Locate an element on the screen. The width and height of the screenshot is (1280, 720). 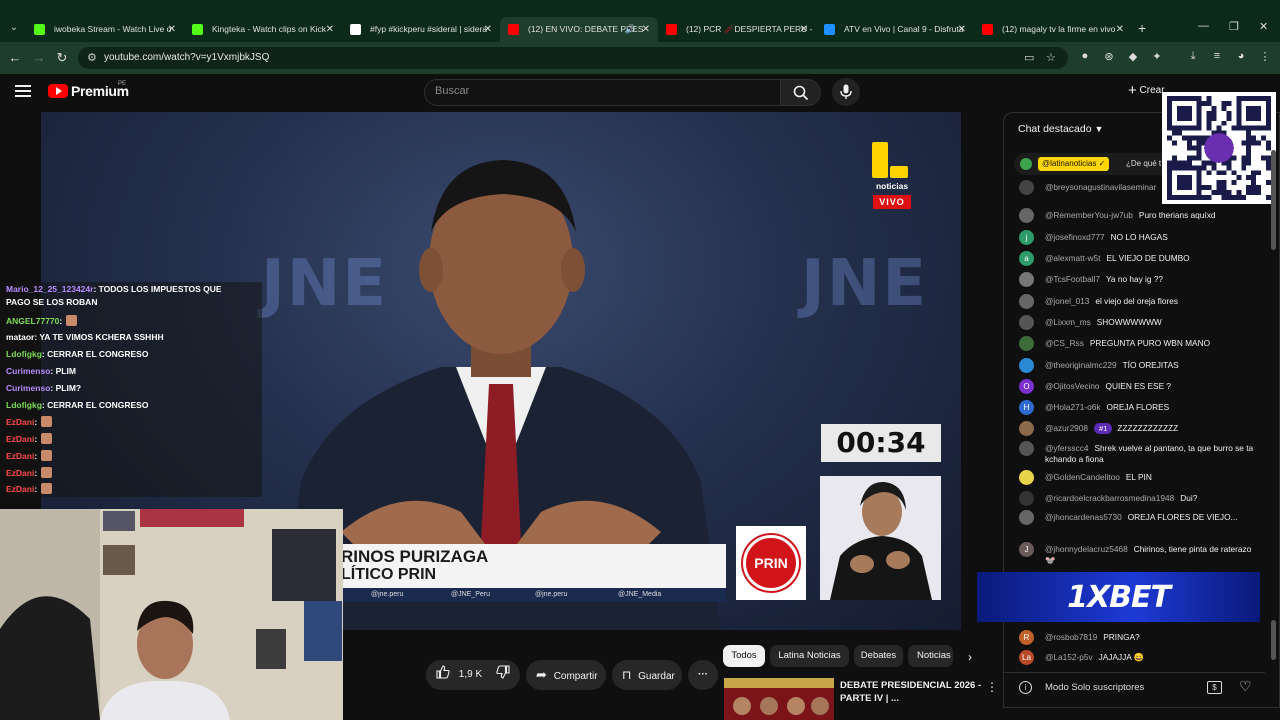
browser-tab: #fyp #kickperu #sideral | sidera ✕ is located at coordinates (421, 29).